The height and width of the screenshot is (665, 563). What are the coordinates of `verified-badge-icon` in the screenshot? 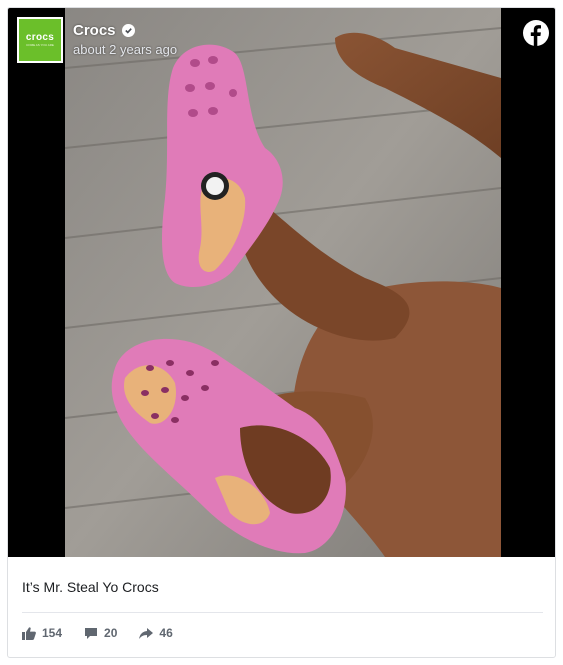 It's located at (128, 30).